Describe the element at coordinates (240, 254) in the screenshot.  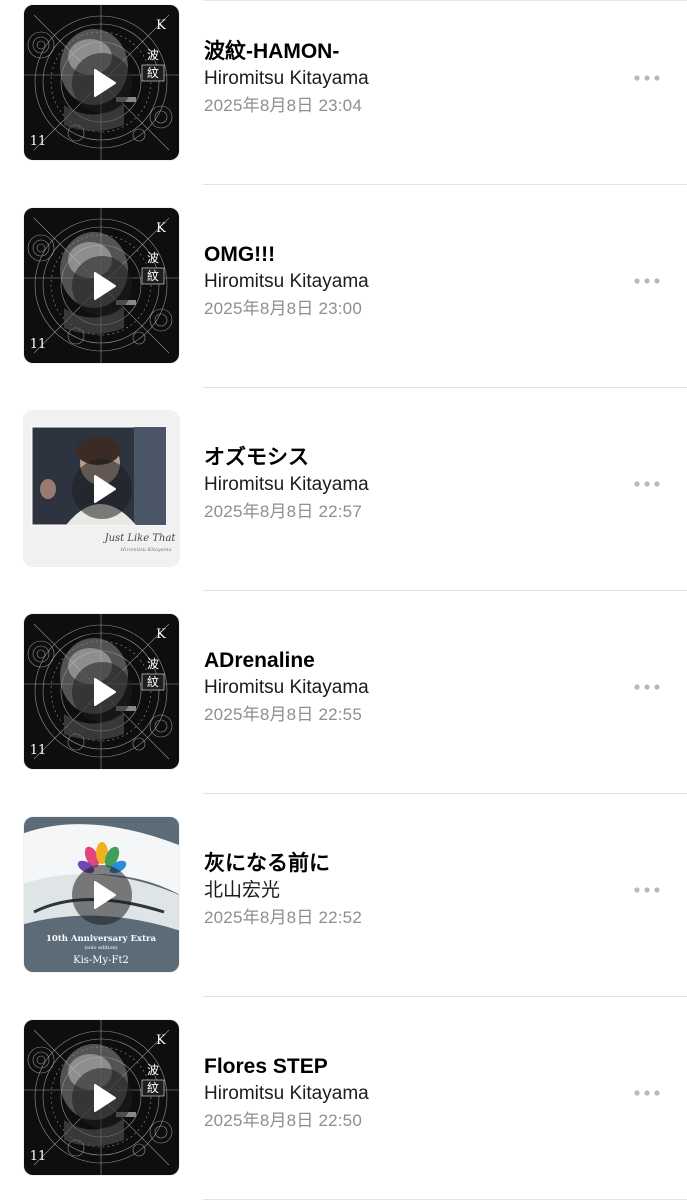
I see `song-title: OMG!!!` at that location.